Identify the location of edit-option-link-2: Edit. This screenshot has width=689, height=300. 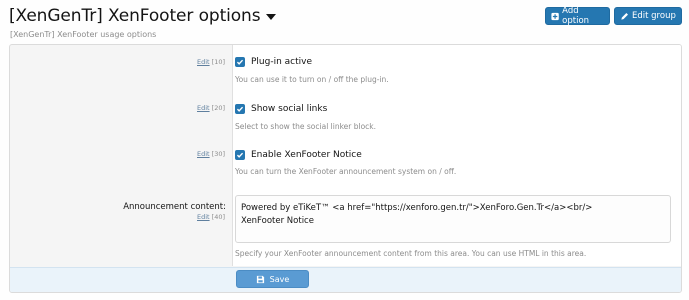
(203, 108).